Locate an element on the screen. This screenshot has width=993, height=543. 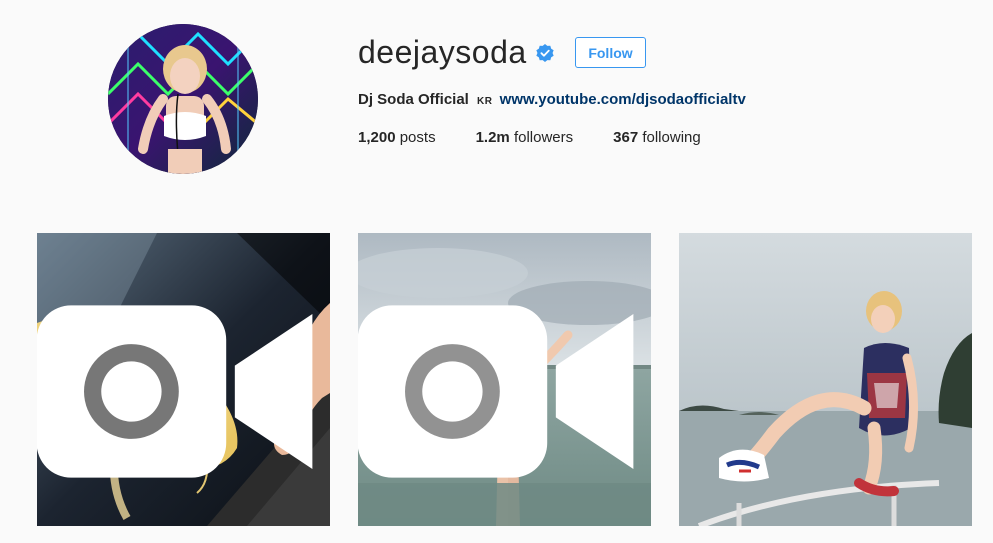
following-count: 367 is located at coordinates (626, 137).